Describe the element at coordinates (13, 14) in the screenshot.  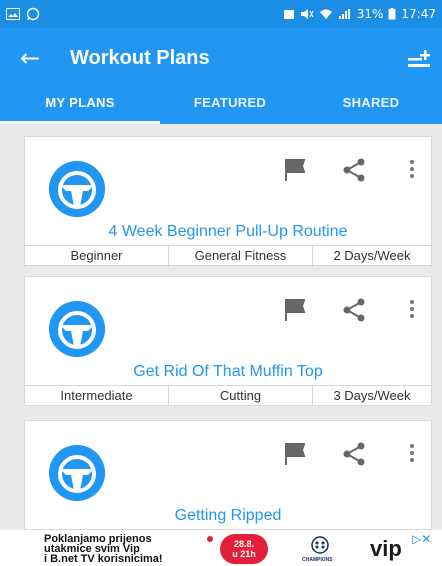
I see `gallery-icon` at that location.